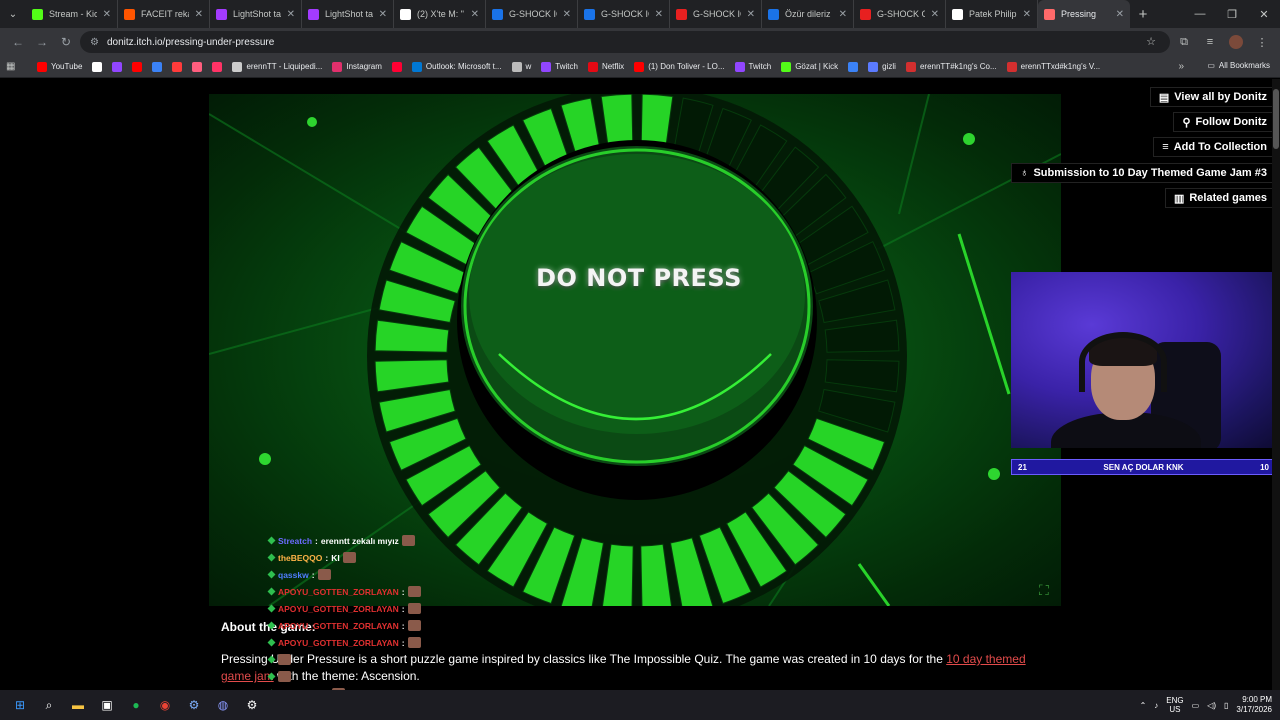 Image resolution: width=1280 pixels, height=720 pixels. What do you see at coordinates (14, 66) in the screenshot?
I see `apps-grid-icon: ▦` at bounding box center [14, 66].